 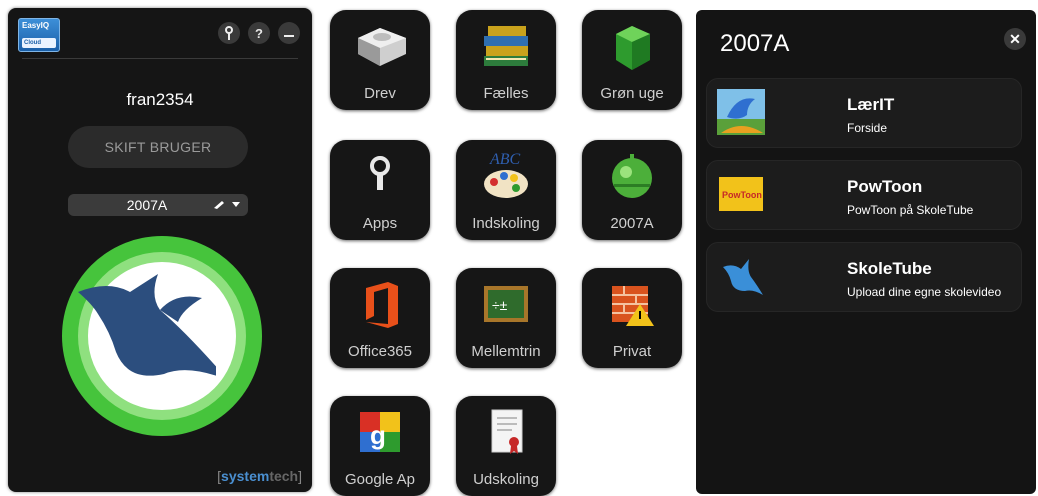 What do you see at coordinates (910, 210) in the screenshot?
I see `card-subtitle: PowToon på SkoleTube` at bounding box center [910, 210].